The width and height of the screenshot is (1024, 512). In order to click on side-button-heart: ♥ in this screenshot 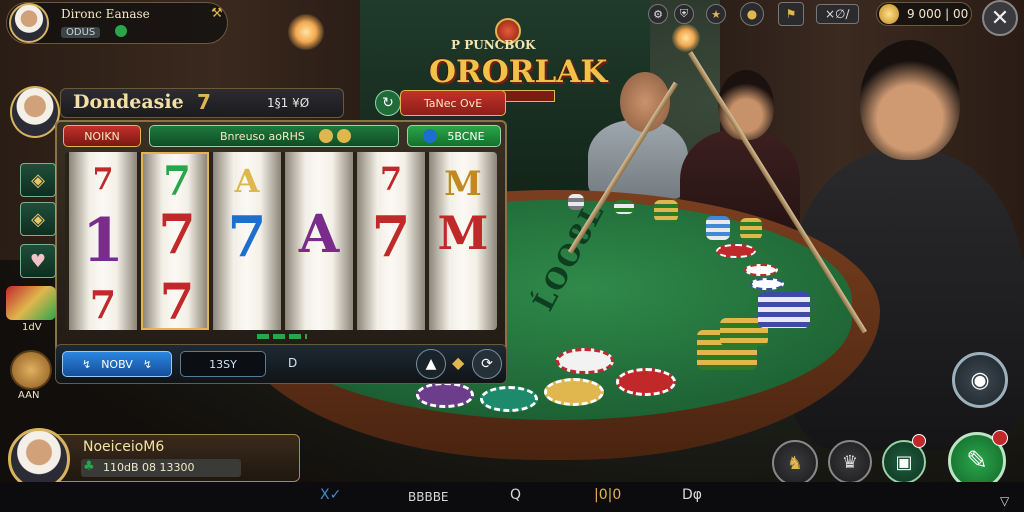, I will do `click(38, 261)`.